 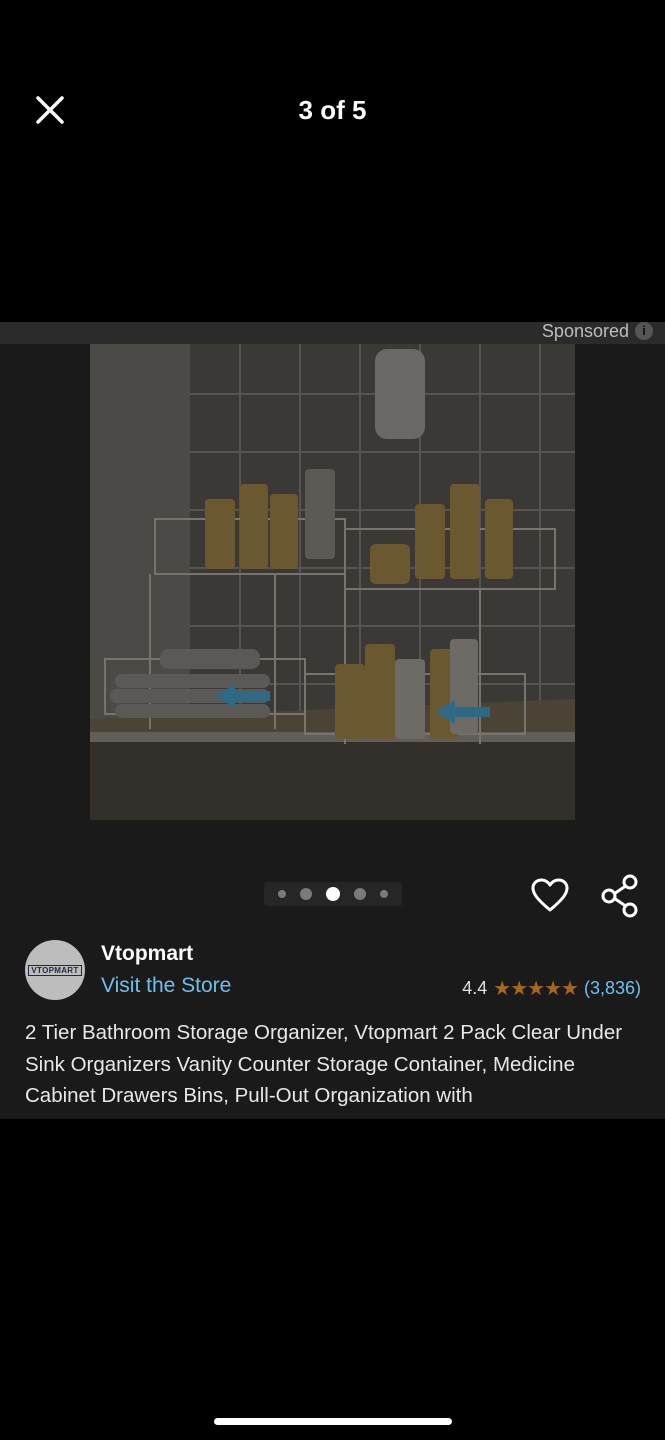 What do you see at coordinates (475, 988) in the screenshot?
I see `rating-value: 4.4` at bounding box center [475, 988].